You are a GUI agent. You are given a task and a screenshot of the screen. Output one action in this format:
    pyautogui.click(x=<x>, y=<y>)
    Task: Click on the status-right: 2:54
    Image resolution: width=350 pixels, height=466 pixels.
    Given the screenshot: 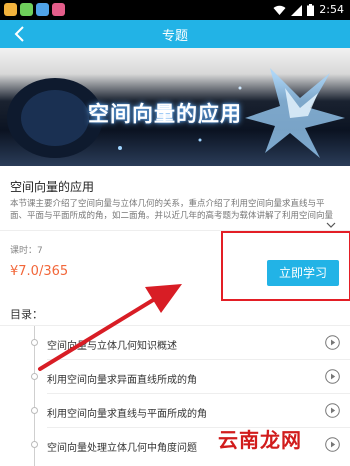 What is the action you would take?
    pyautogui.click(x=308, y=10)
    